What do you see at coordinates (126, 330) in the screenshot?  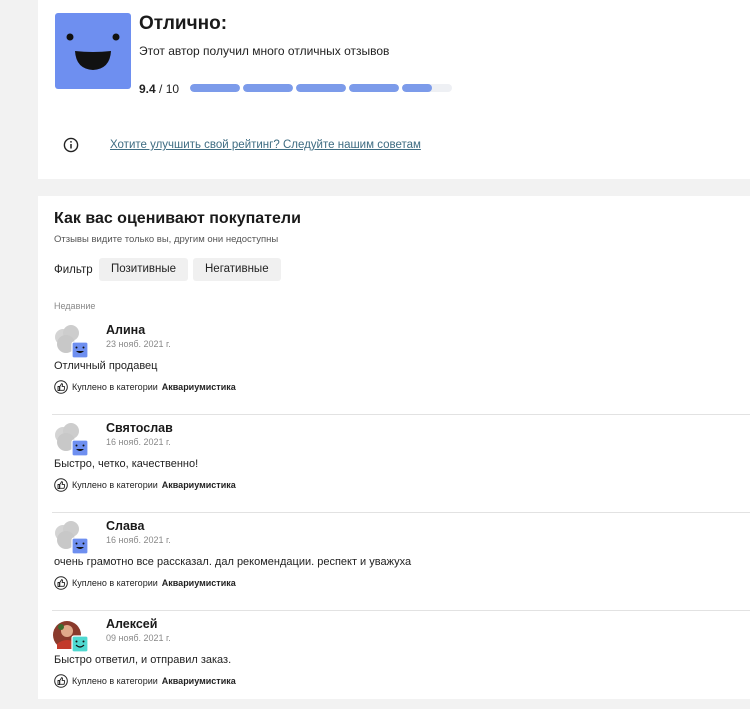 I see `review-author: Алина` at bounding box center [126, 330].